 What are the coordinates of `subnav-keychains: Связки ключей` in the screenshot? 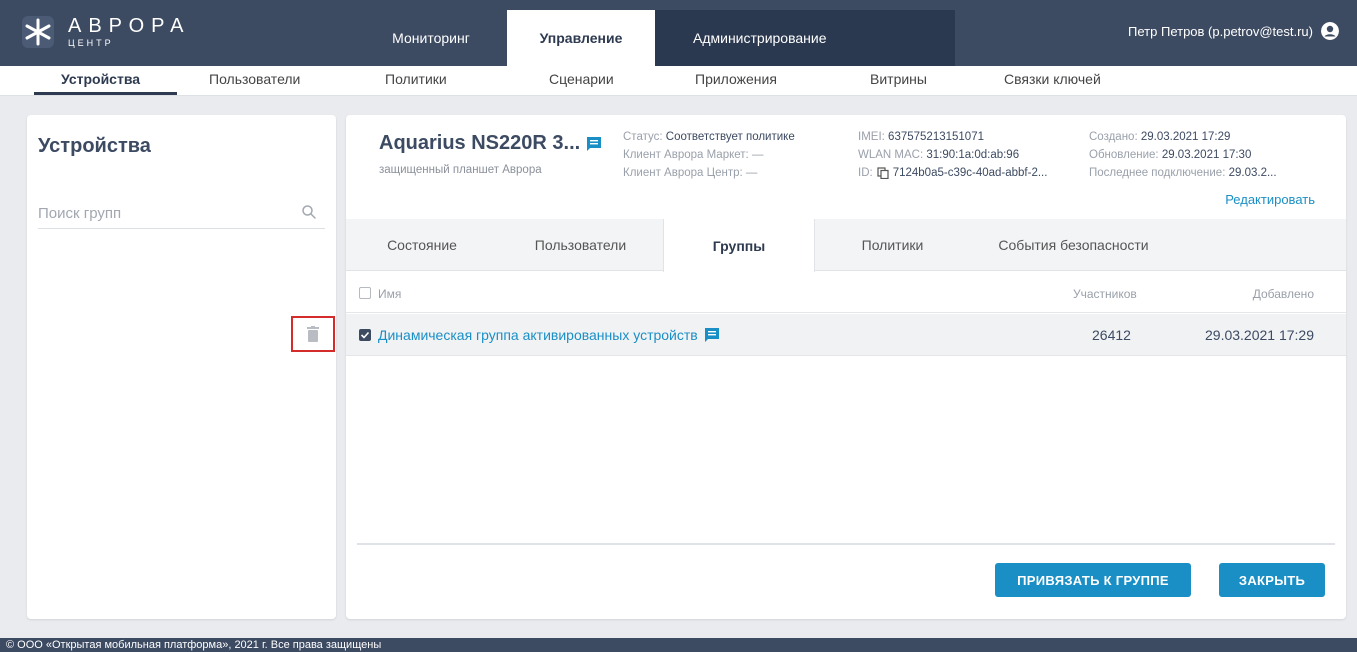 It's located at (1052, 79).